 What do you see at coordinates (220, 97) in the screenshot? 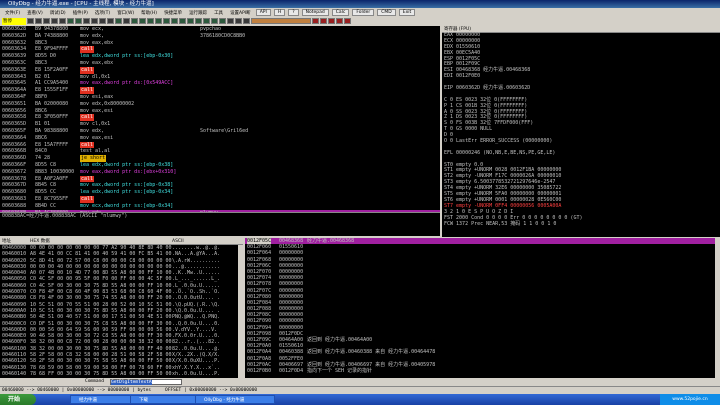
I see `disasm-row: 0060364F 8BF0 mov esi,eax` at bounding box center [220, 97].